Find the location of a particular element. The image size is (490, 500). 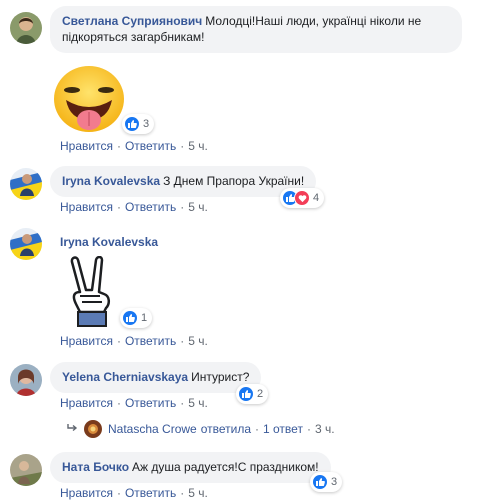

comment-text: Интурист? is located at coordinates (220, 377).